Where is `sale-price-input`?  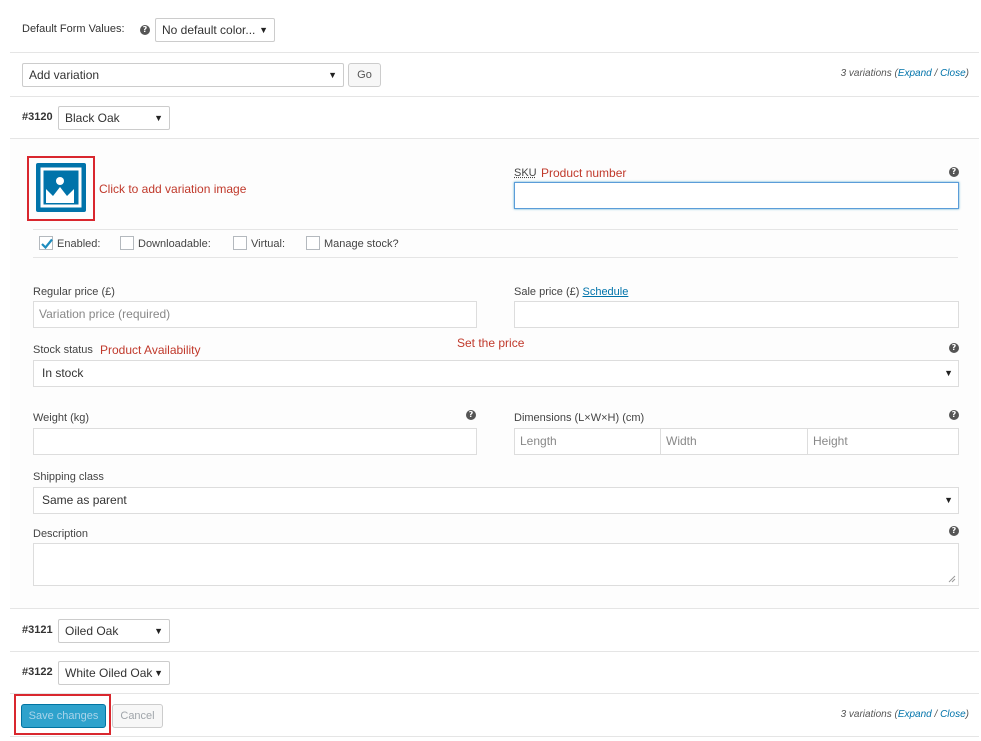 sale-price-input is located at coordinates (736, 314).